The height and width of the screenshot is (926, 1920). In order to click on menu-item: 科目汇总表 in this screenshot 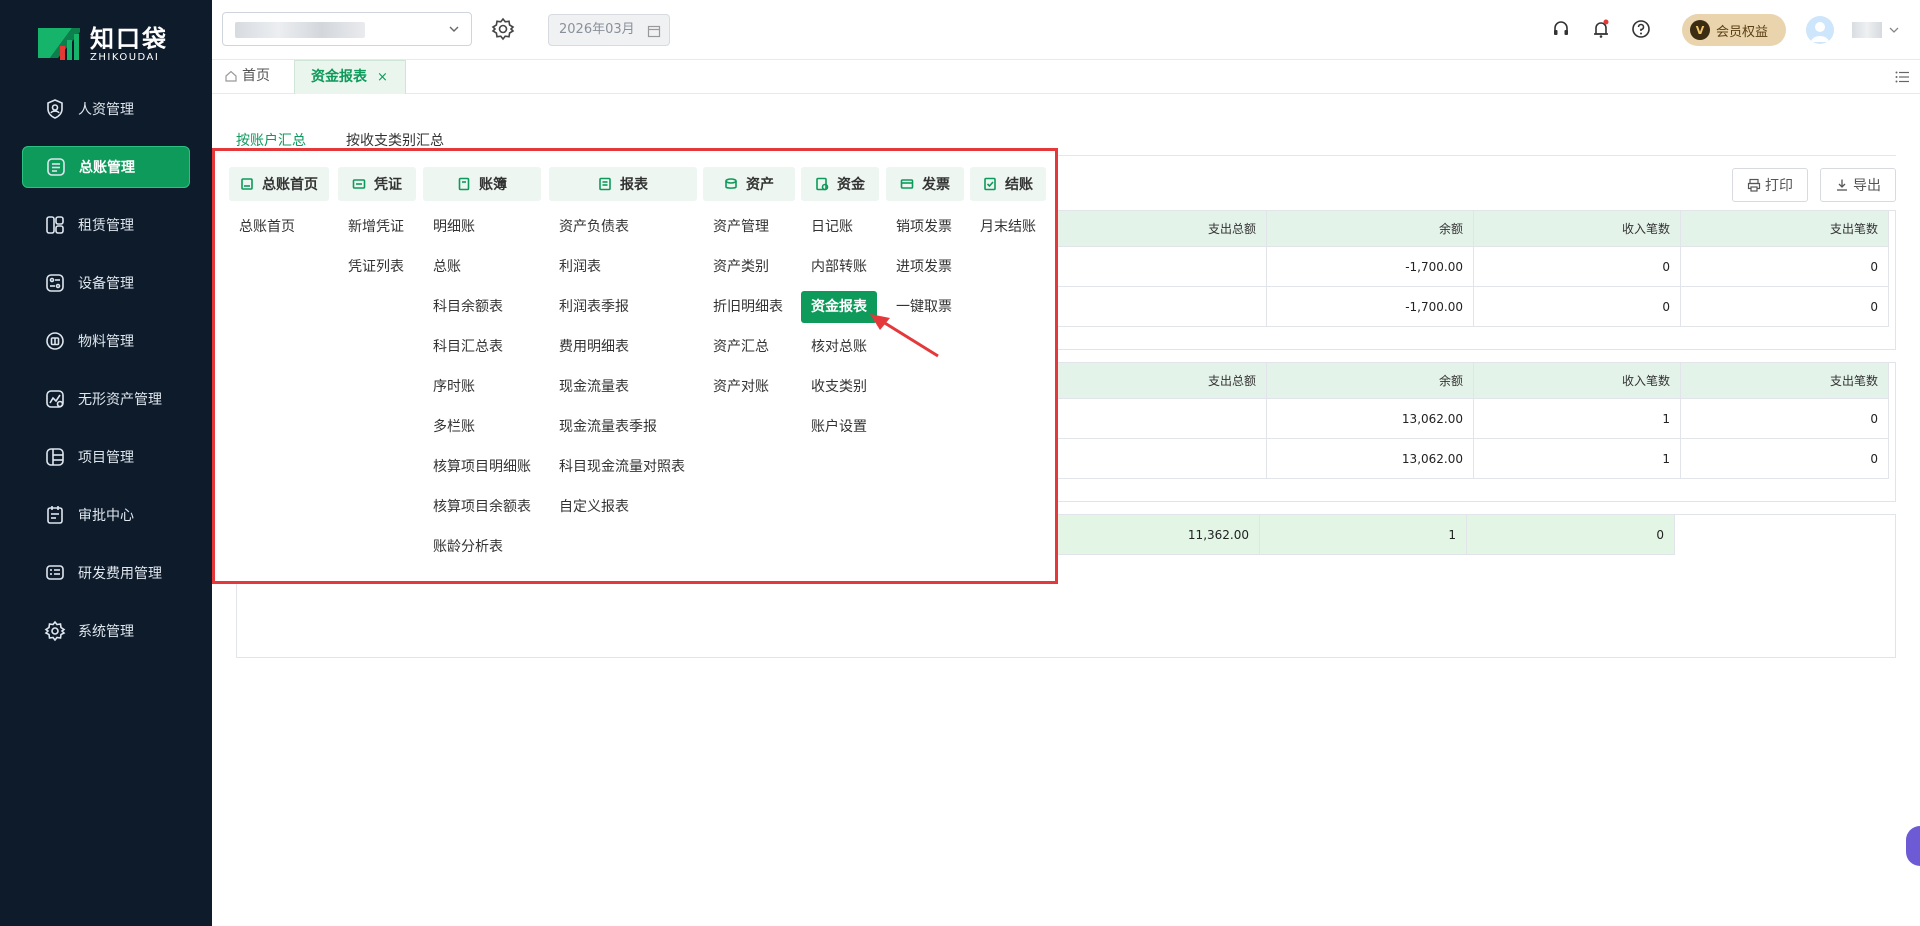, I will do `click(468, 347)`.